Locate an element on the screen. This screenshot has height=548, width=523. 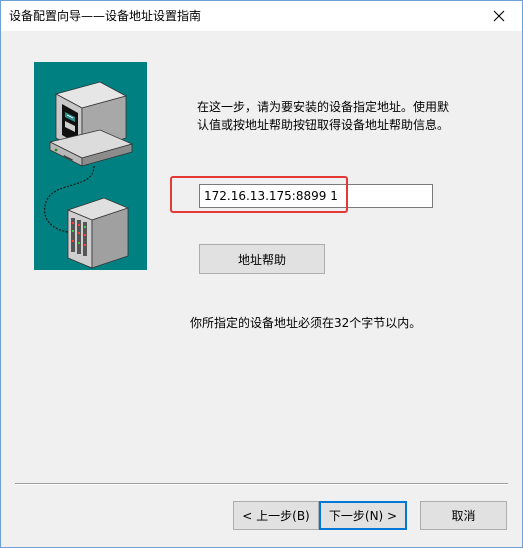
description-line-1: 在这一步，请为要安装的设备指定地址。使用默 is located at coordinates (323, 107).